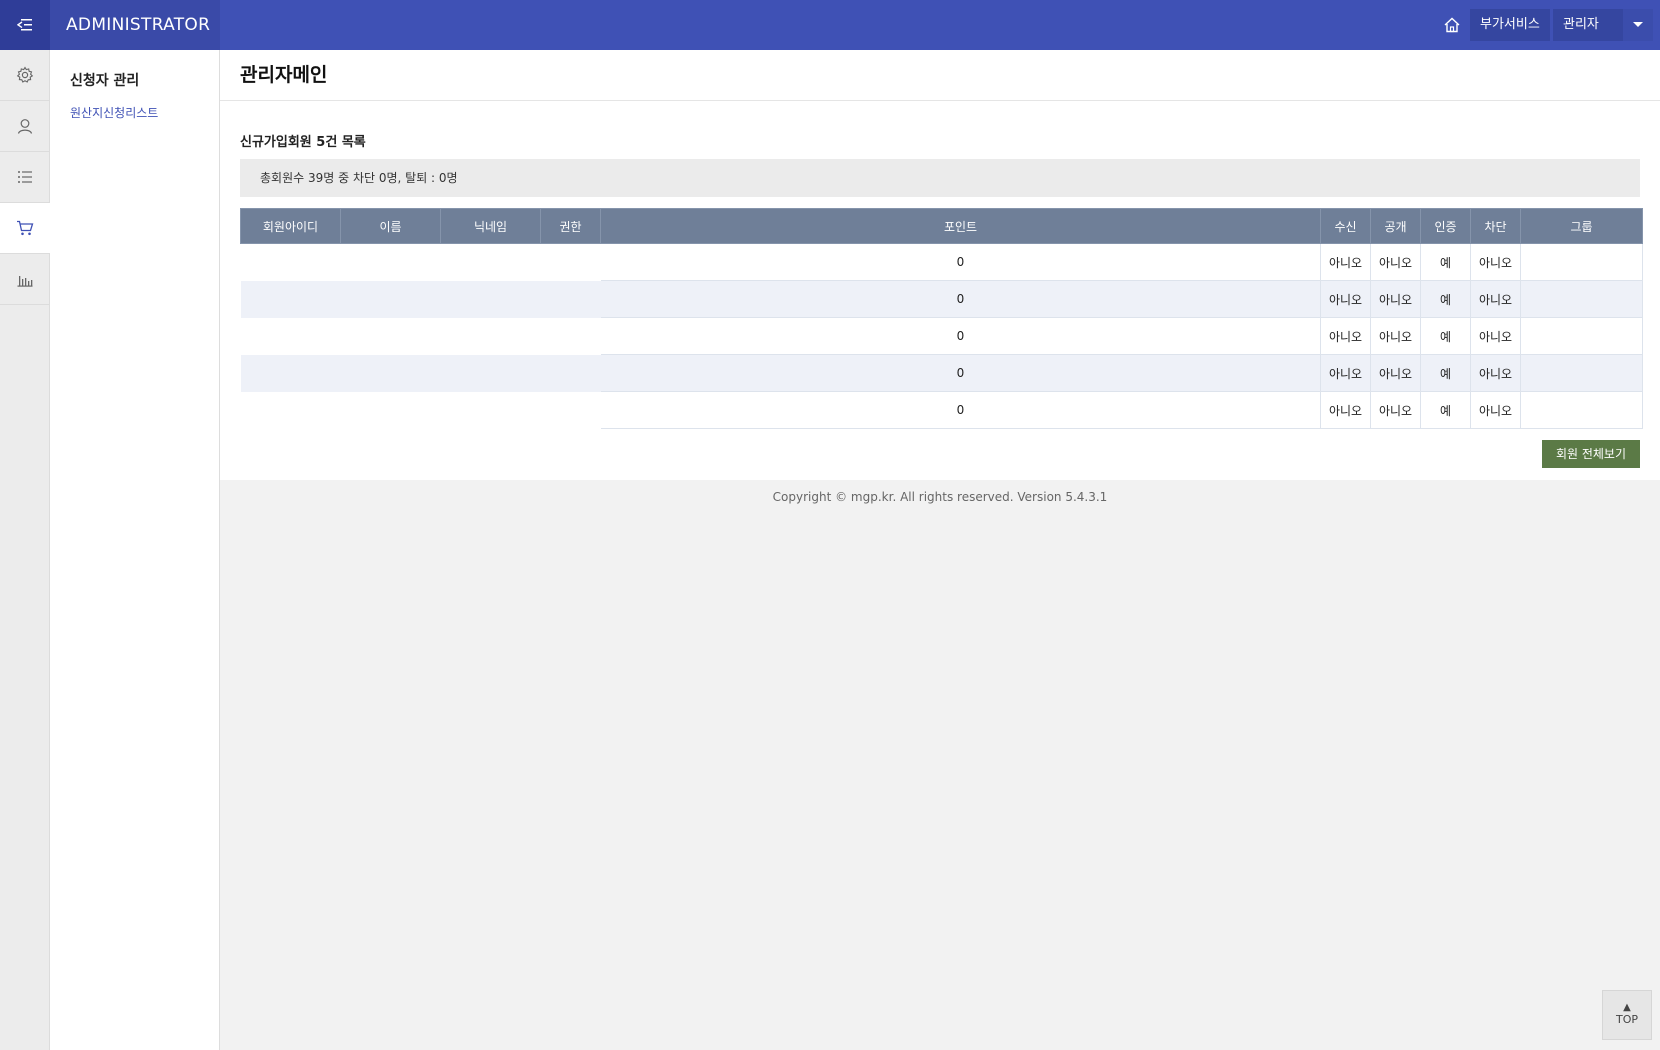 This screenshot has height=1050, width=1660. Describe the element at coordinates (105, 81) in the screenshot. I see `submenu-title: 신청자 관리` at that location.